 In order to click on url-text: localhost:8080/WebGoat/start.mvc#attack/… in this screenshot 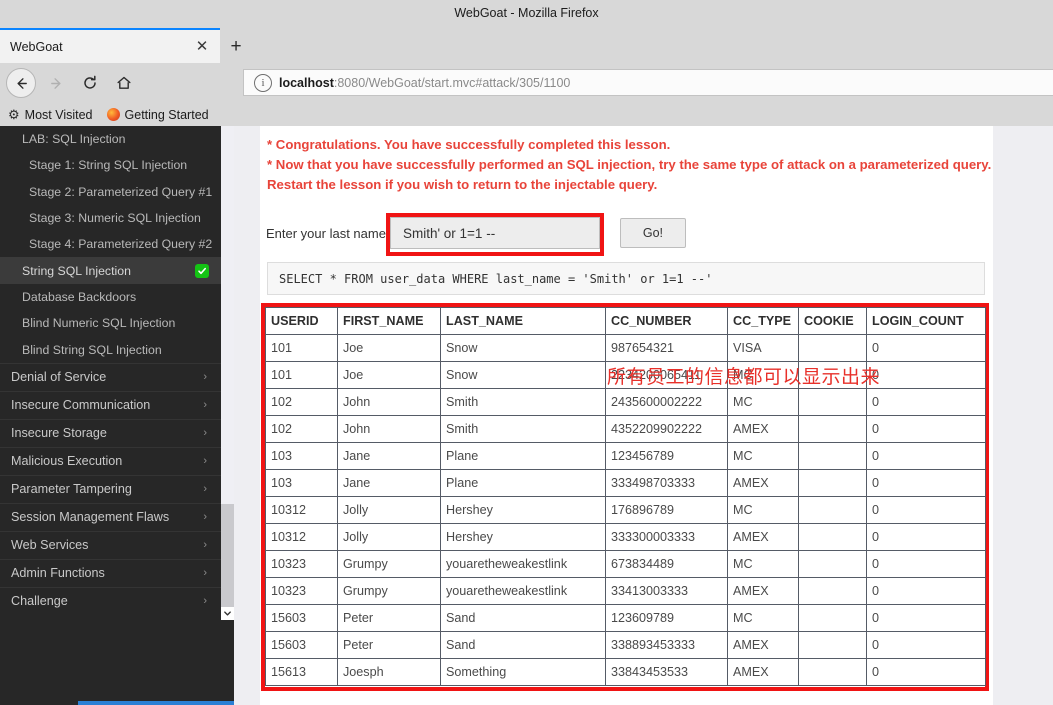, I will do `click(424, 83)`.